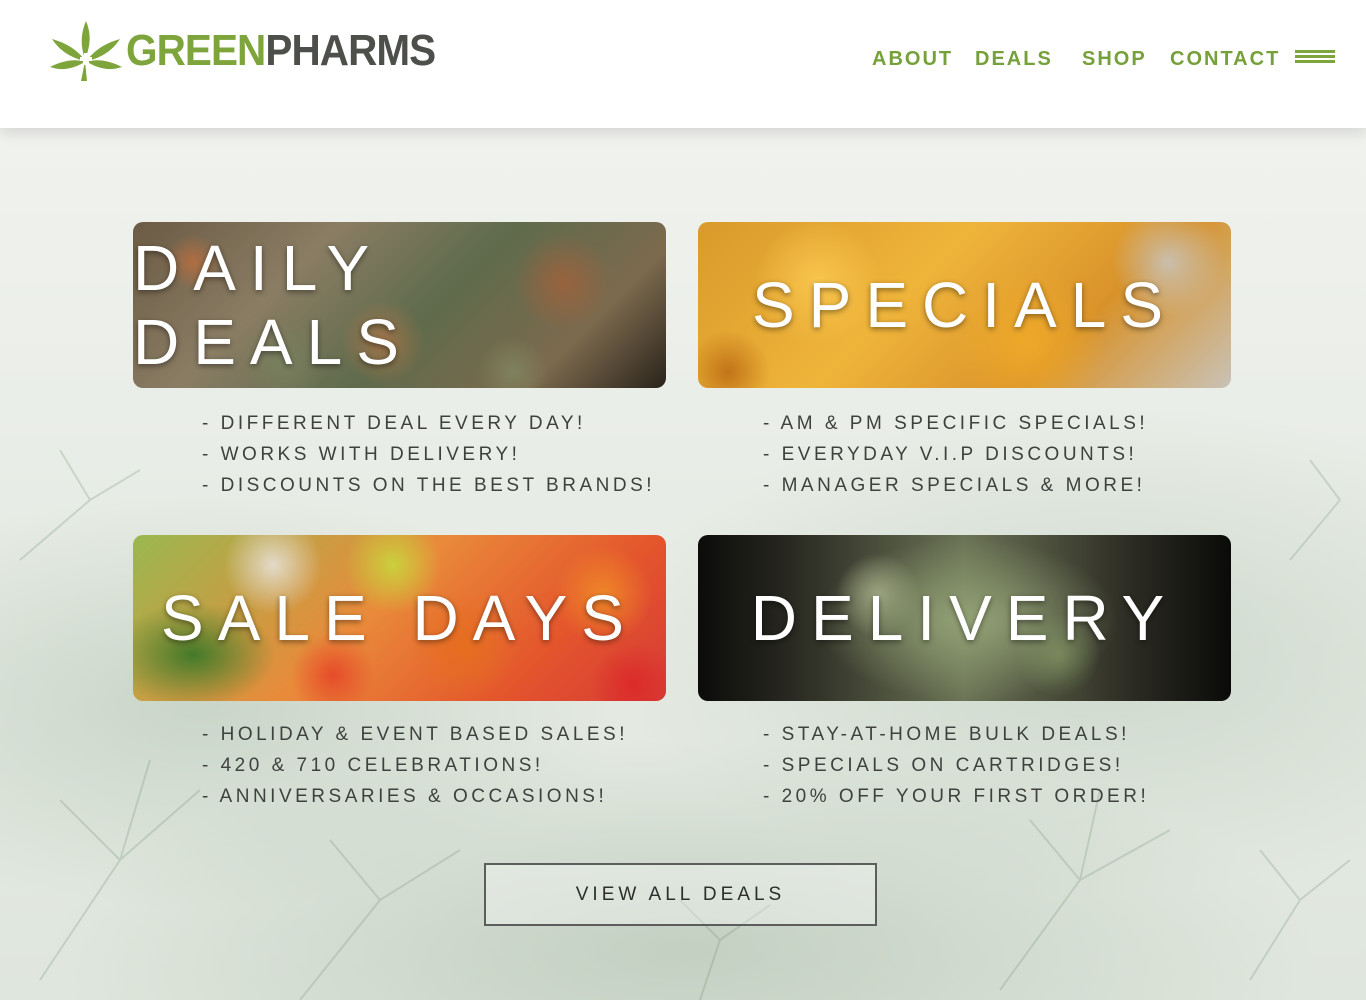  I want to click on card-title: SPECIALS, so click(964, 305).